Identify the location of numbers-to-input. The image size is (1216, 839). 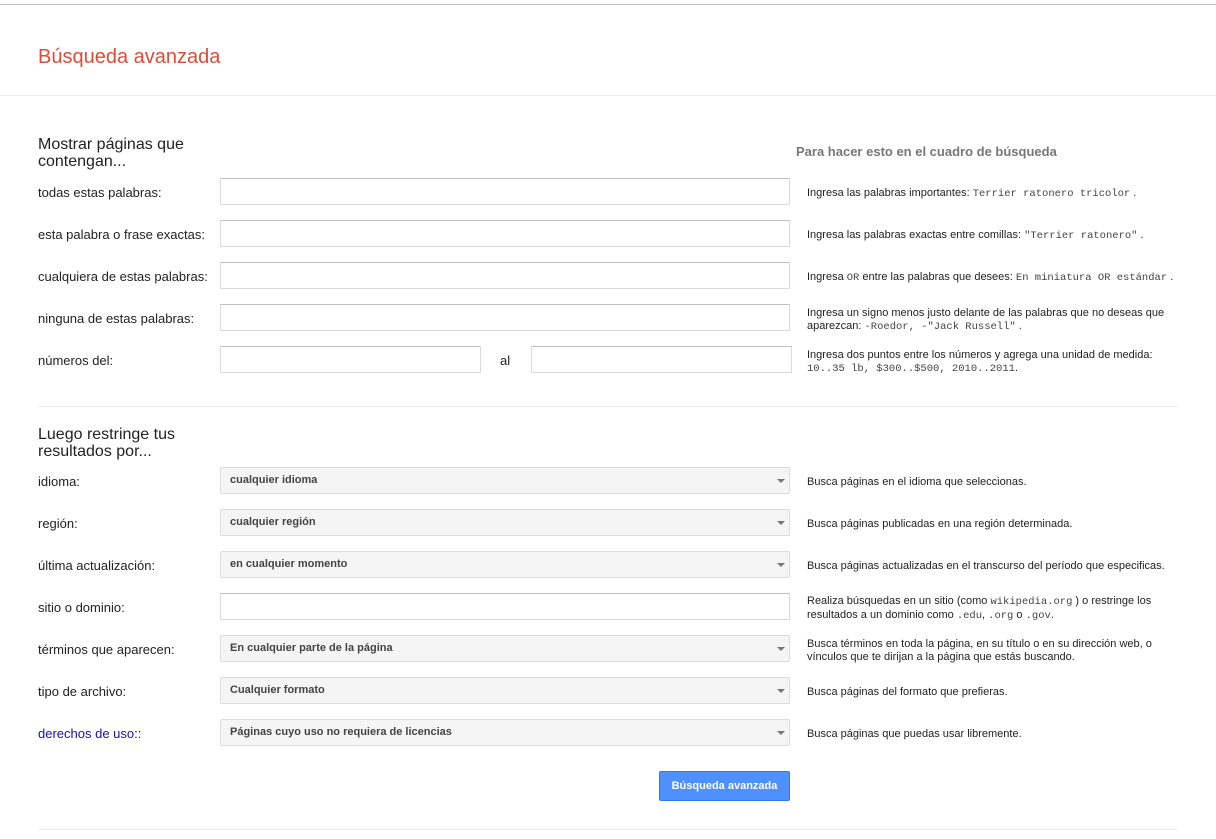
(661, 359).